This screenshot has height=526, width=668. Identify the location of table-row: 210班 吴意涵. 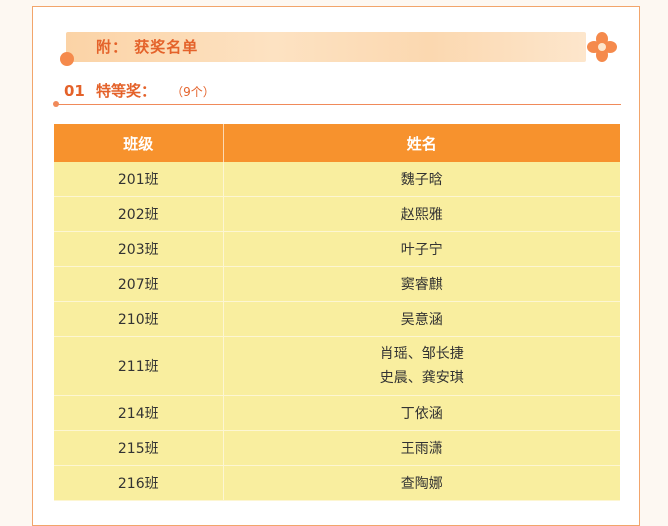
(337, 319).